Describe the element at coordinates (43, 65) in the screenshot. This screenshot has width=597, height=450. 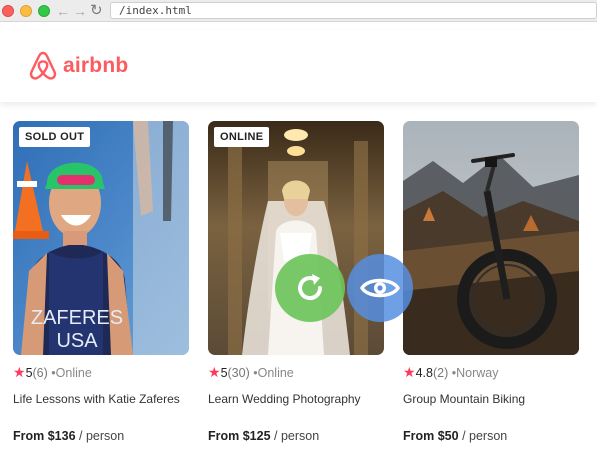
I see `airbnb-belo-icon` at that location.